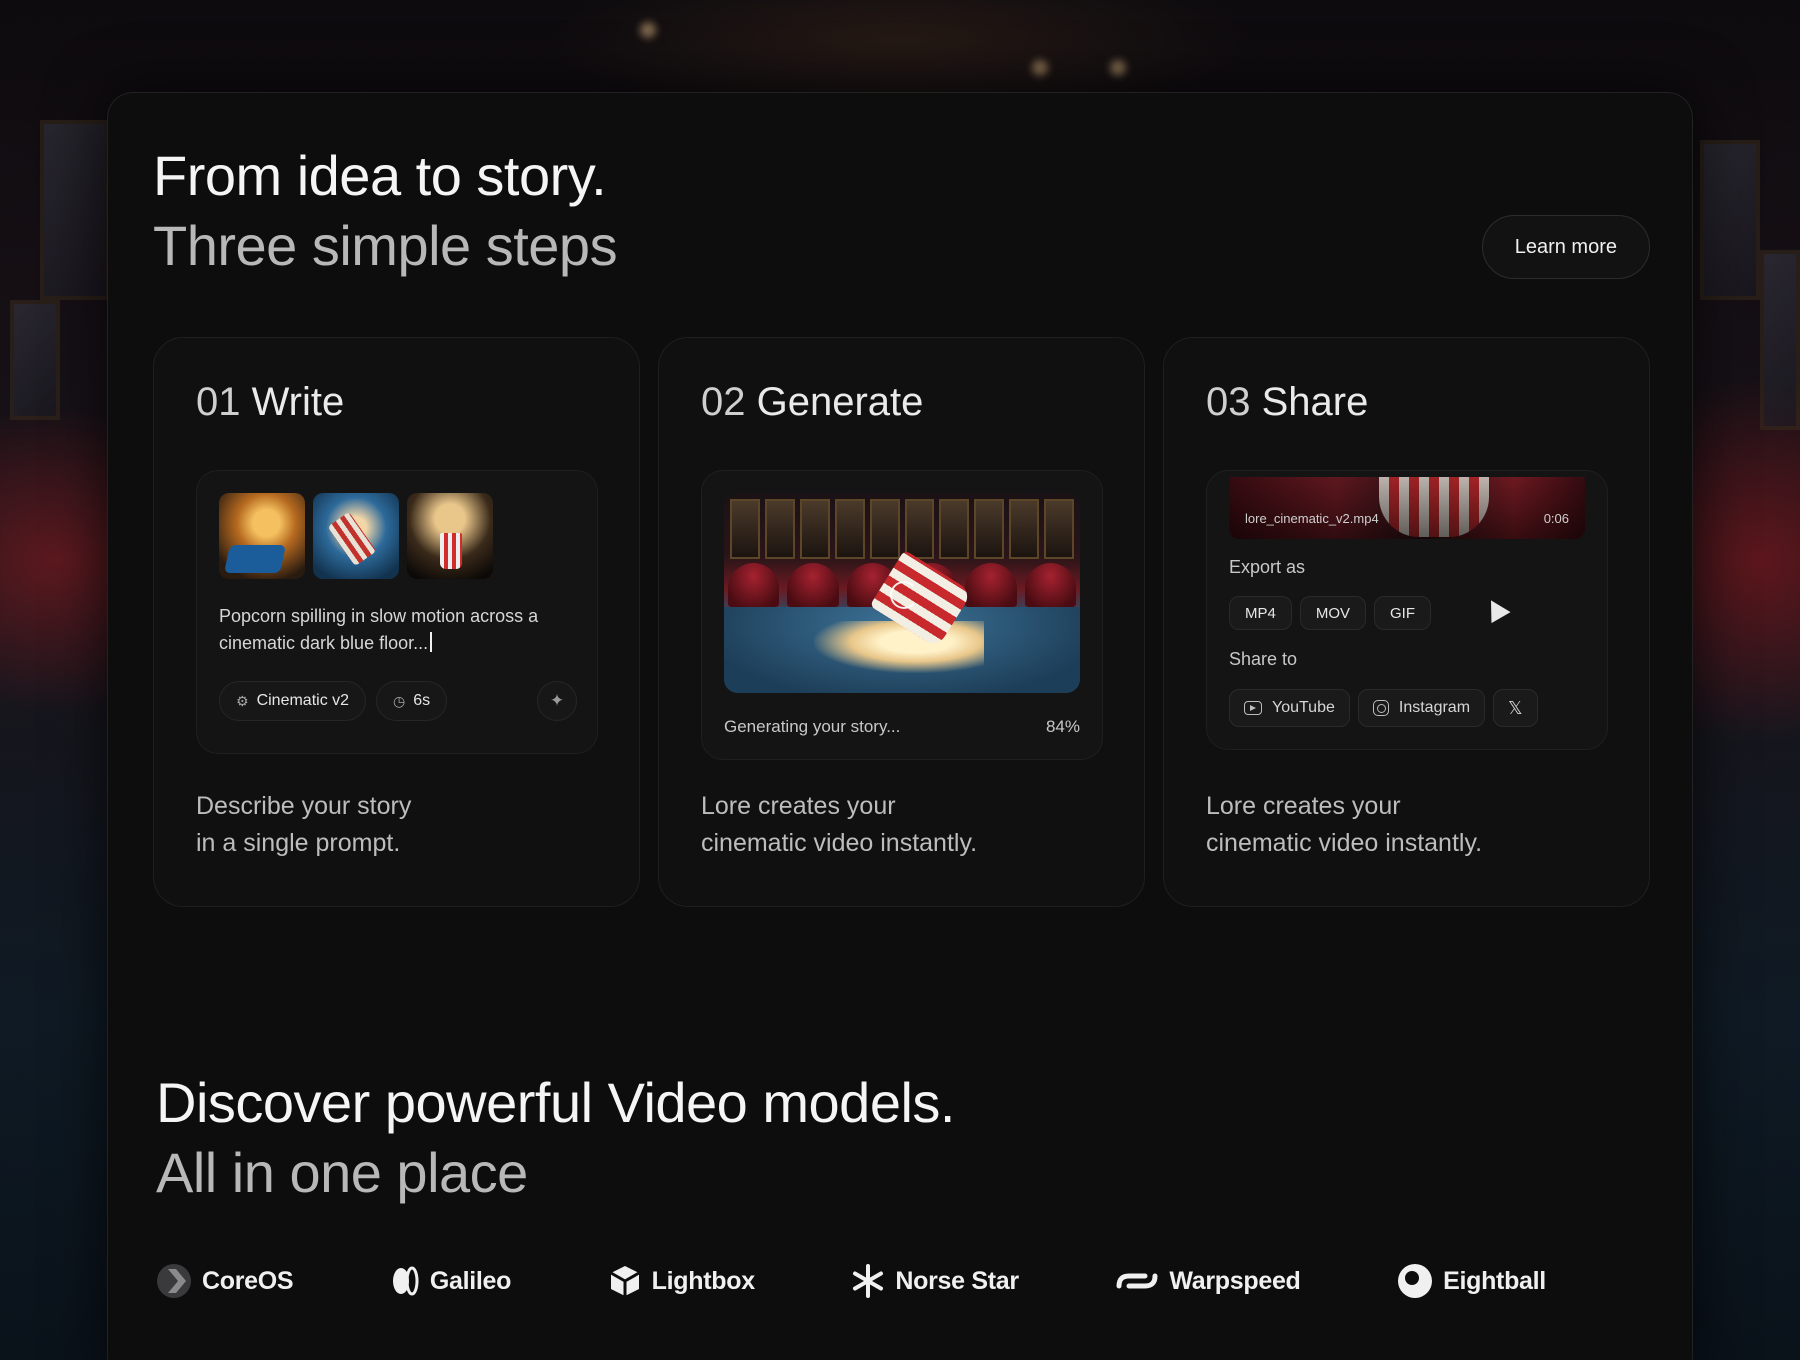 This screenshot has height=1360, width=1800. What do you see at coordinates (248, 1280) in the screenshot?
I see `logo-coreos-label: CoreOS` at bounding box center [248, 1280].